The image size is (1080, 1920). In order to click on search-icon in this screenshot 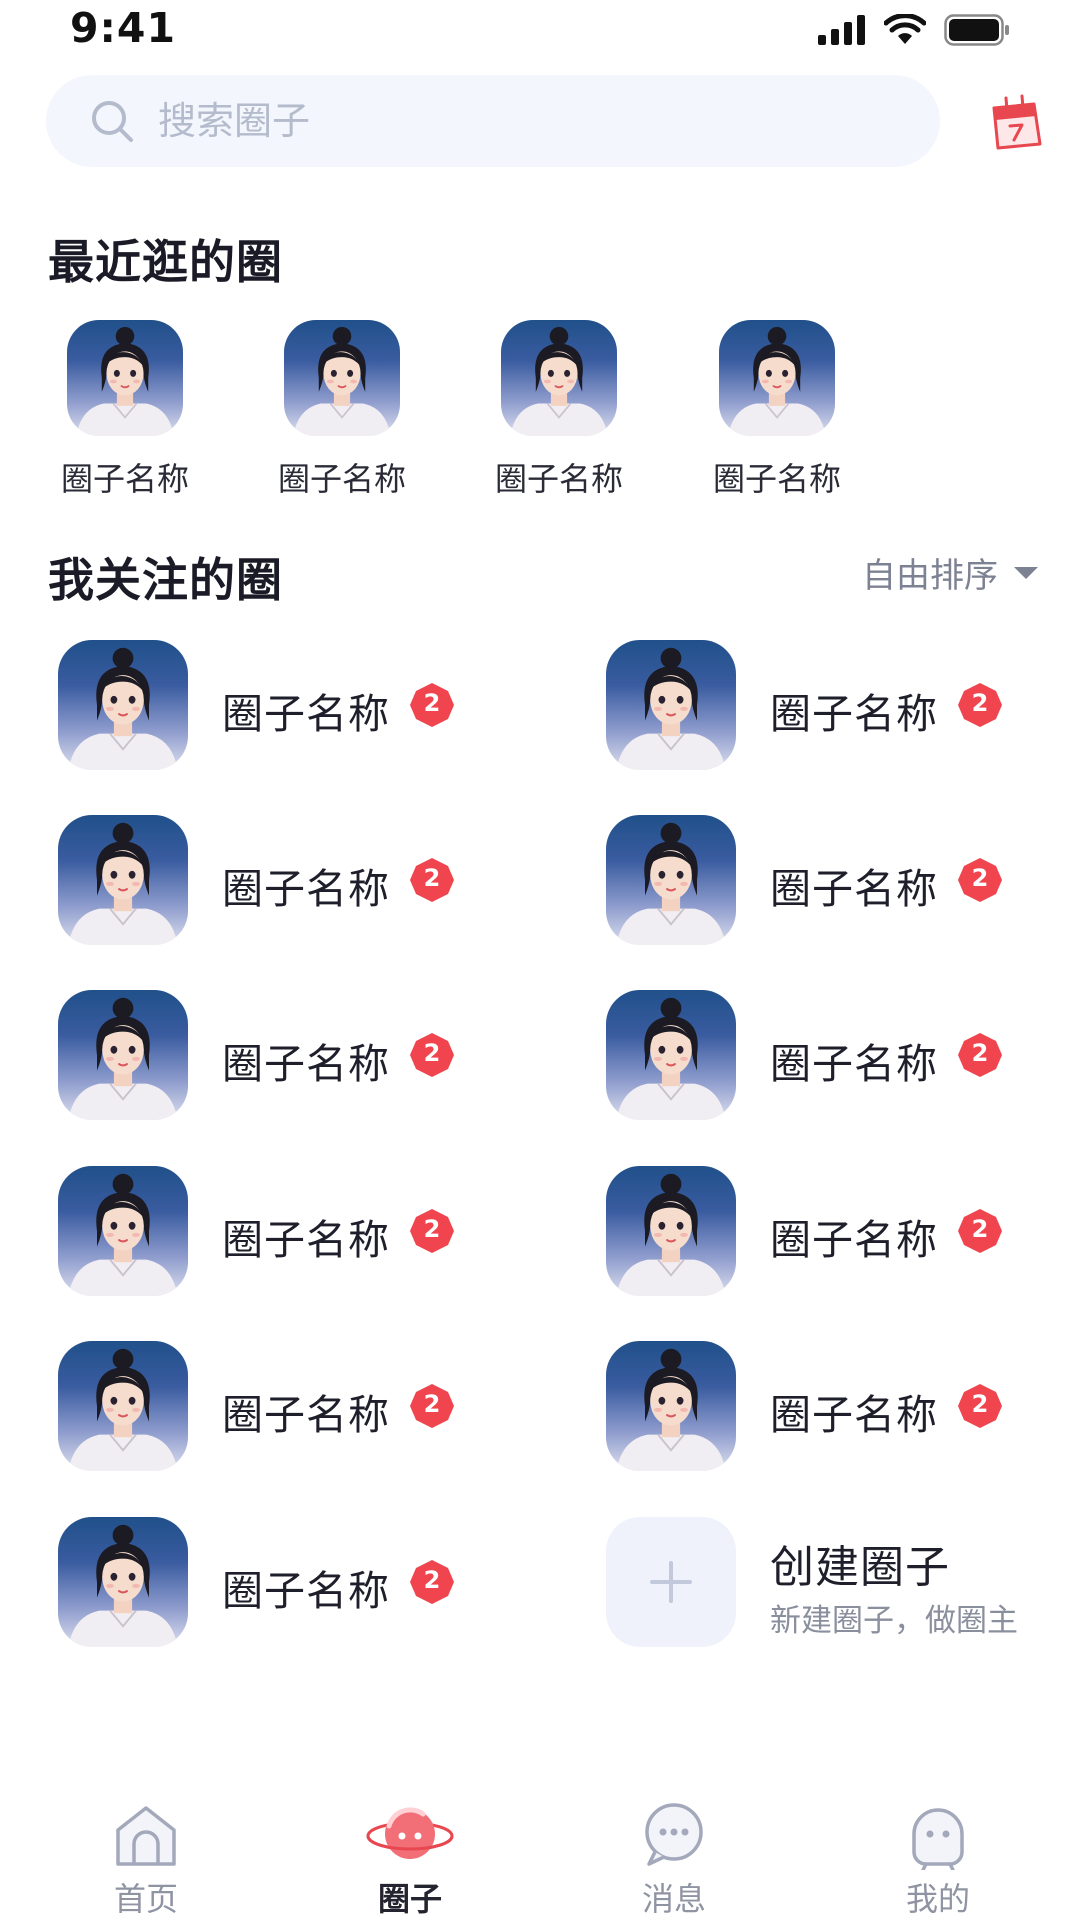, I will do `click(112, 121)`.